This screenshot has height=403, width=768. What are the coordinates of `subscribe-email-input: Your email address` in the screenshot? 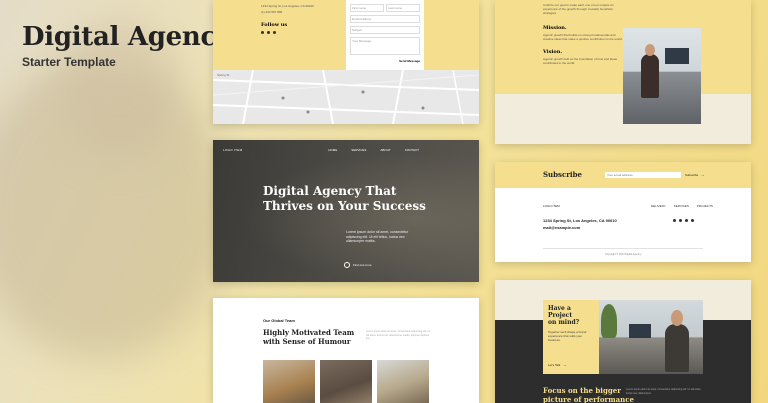 It's located at (643, 175).